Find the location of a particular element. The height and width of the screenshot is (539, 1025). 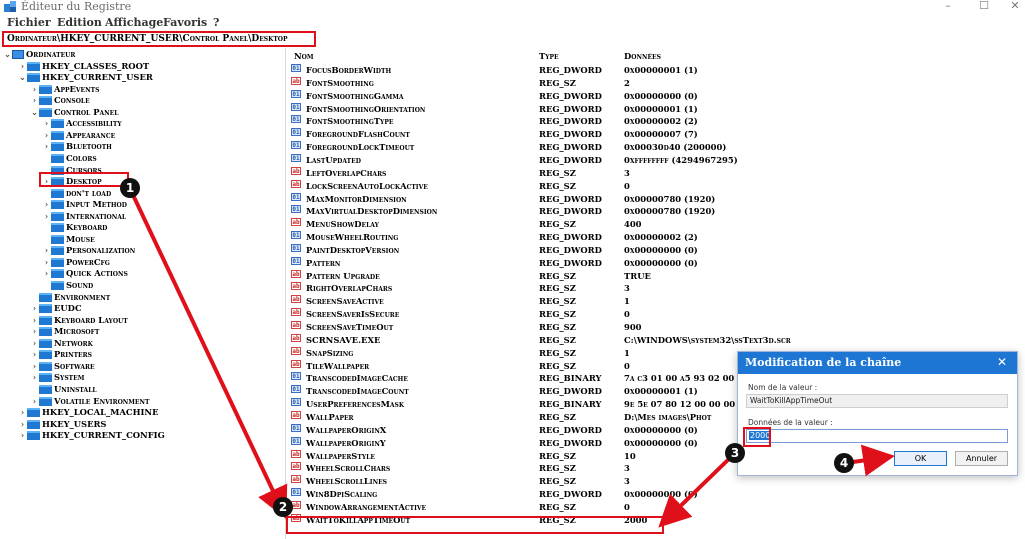

value-row: ab LeftOverlapChars REG_SZ 3 is located at coordinates (657, 172).